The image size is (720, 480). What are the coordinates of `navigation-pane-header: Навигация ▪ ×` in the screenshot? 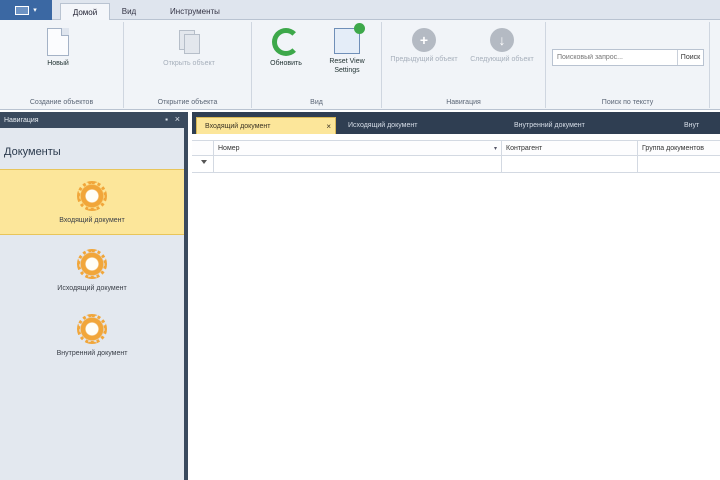 It's located at (92, 120).